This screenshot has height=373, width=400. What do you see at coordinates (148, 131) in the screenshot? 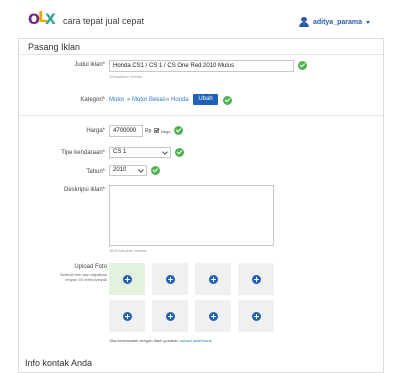
I see `currency-label: Rp` at bounding box center [148, 131].